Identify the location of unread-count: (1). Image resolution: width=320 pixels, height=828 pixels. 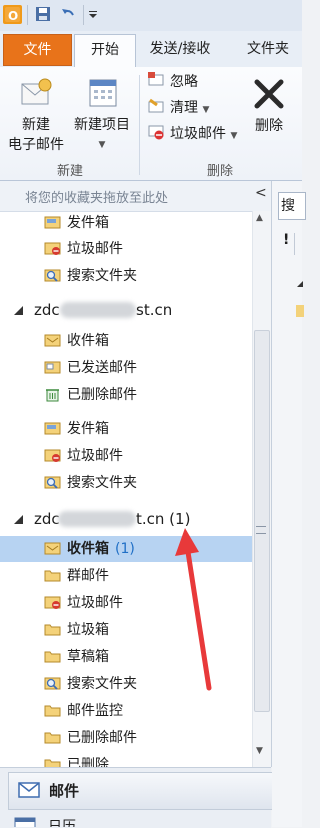
(125, 549).